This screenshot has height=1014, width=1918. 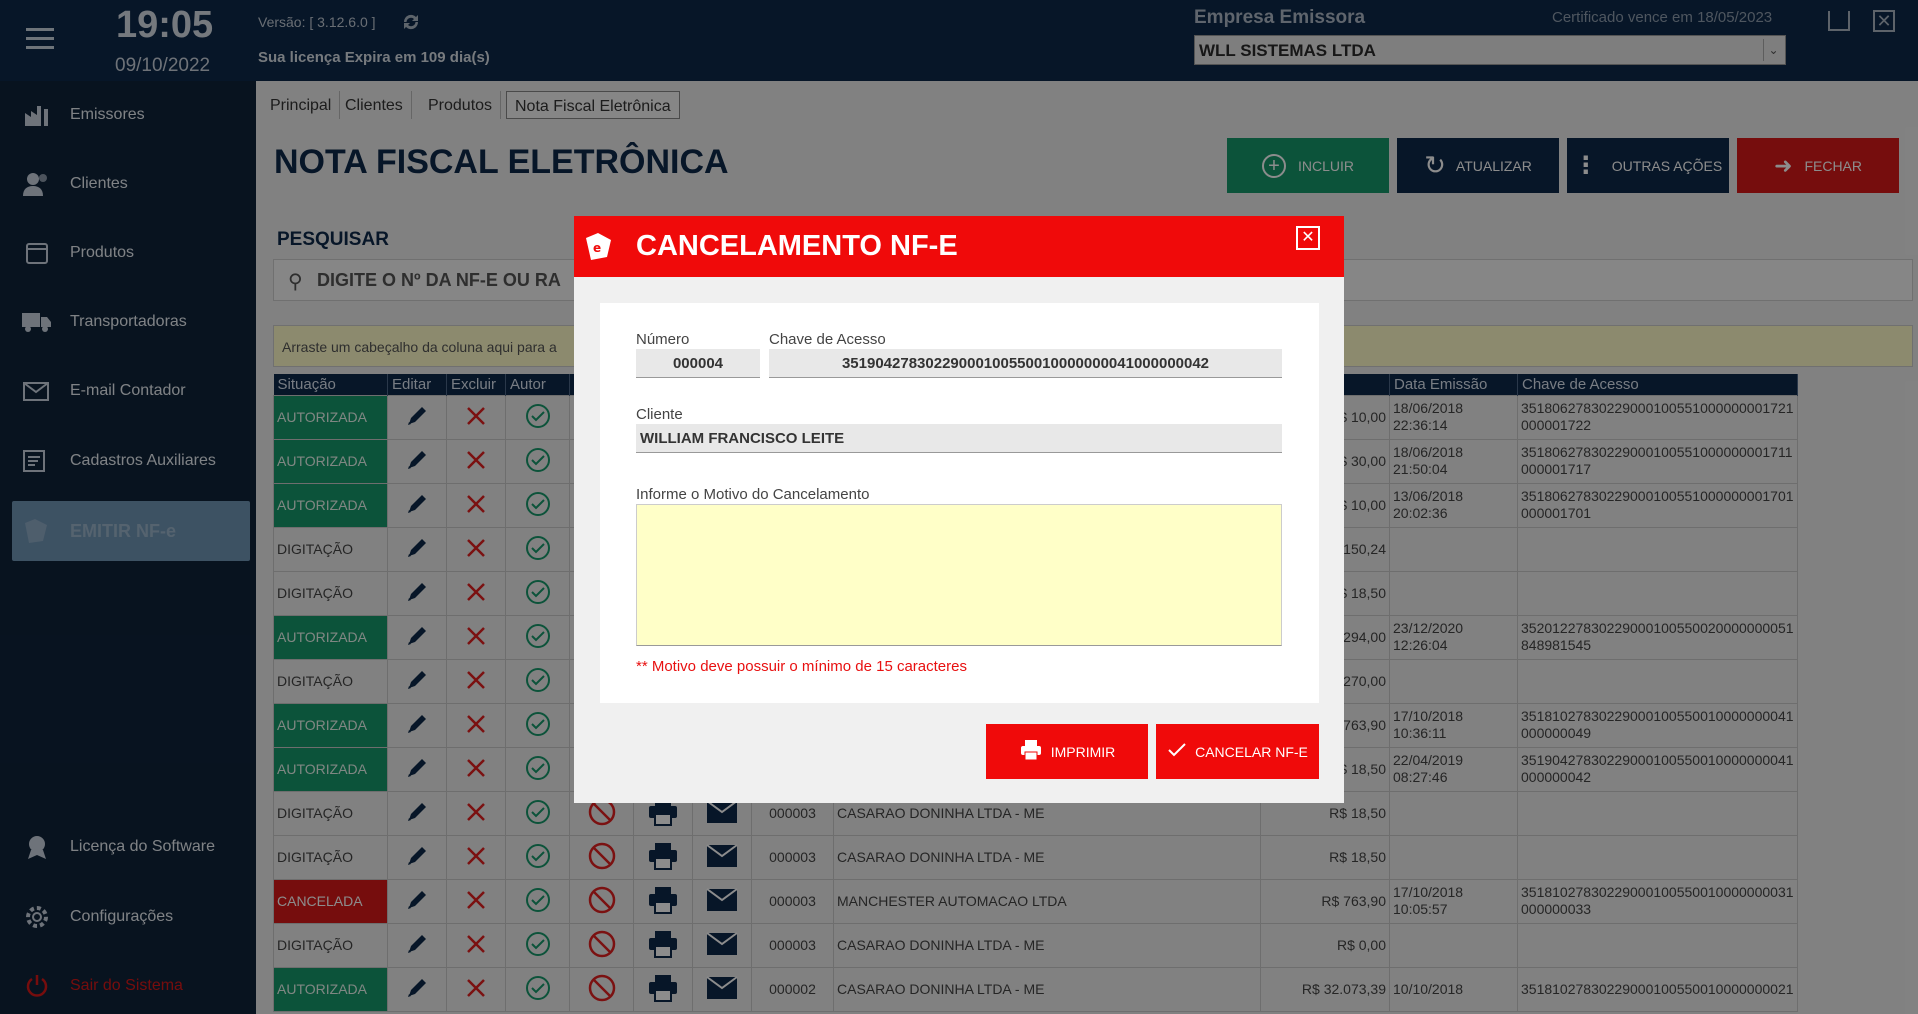 What do you see at coordinates (959, 246) in the screenshot?
I see `dialog-header: e CANCELAMENTO NF-E ✕` at bounding box center [959, 246].